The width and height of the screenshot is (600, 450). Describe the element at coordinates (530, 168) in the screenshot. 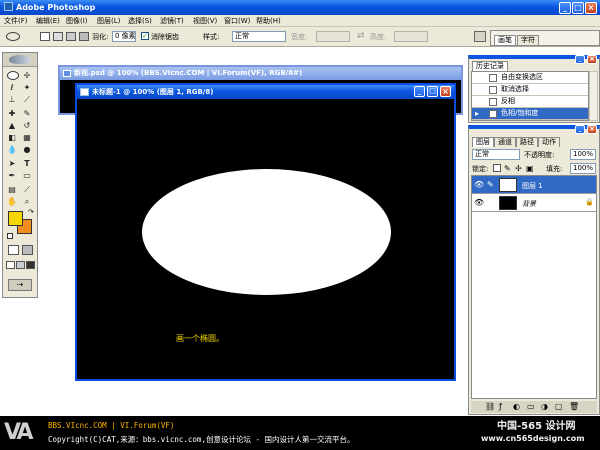

I see `lock-all-icon: ▣` at that location.